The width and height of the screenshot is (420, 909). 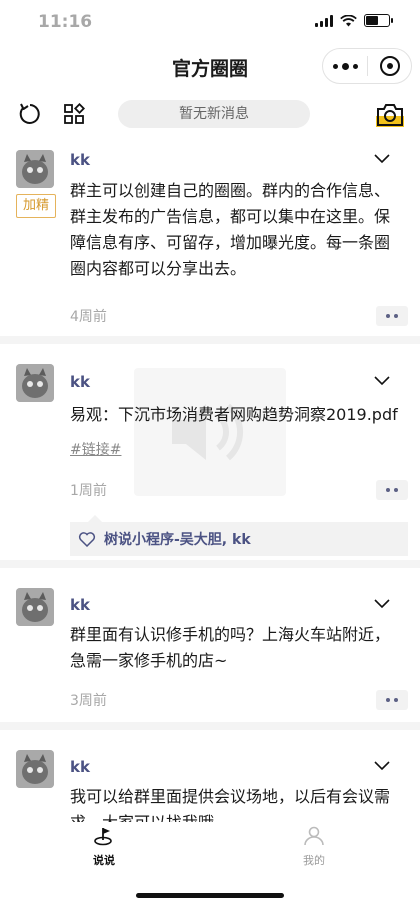 I want to click on tab-label: 我的, so click(x=314, y=860).